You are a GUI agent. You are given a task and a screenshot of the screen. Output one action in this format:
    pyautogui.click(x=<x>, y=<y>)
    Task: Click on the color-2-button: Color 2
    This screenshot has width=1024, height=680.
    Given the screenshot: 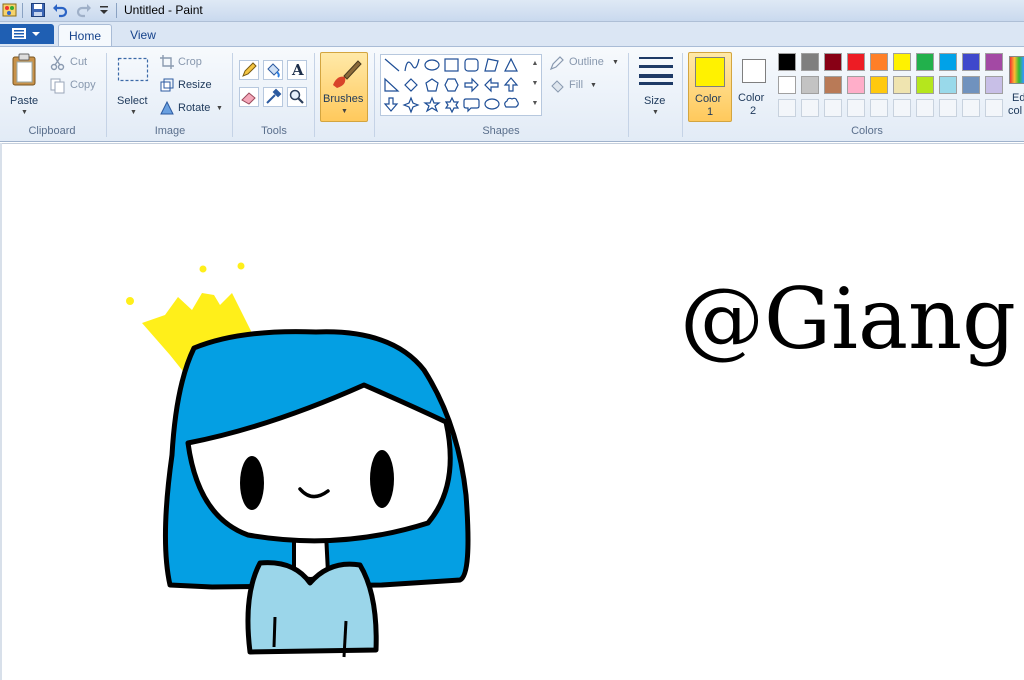 What is the action you would take?
    pyautogui.click(x=754, y=87)
    